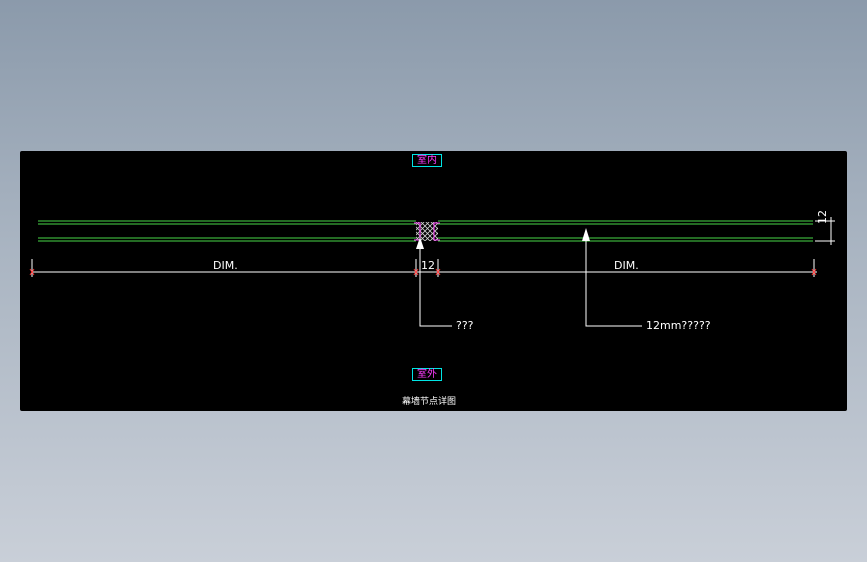  Describe the element at coordinates (429, 402) in the screenshot. I see `drawing-title: 幕墙节点详图` at that location.